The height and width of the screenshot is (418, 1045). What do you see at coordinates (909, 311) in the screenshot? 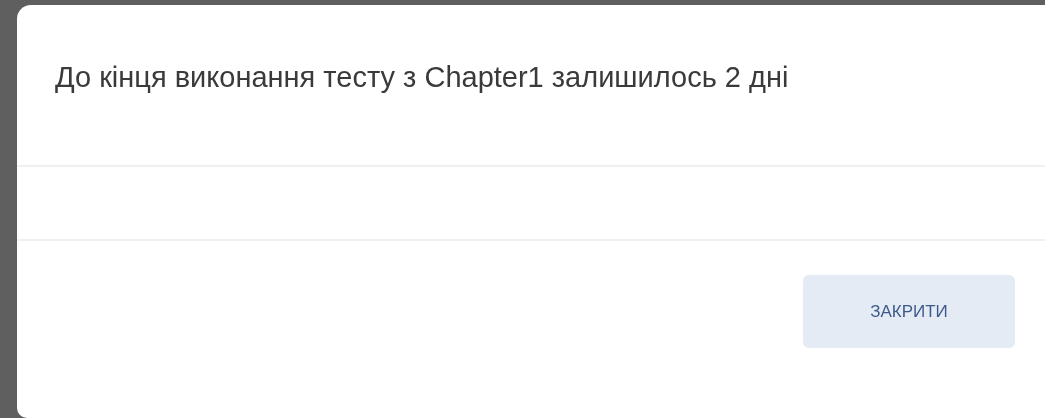
I see `close-button: ЗАКРИТИ` at bounding box center [909, 311].